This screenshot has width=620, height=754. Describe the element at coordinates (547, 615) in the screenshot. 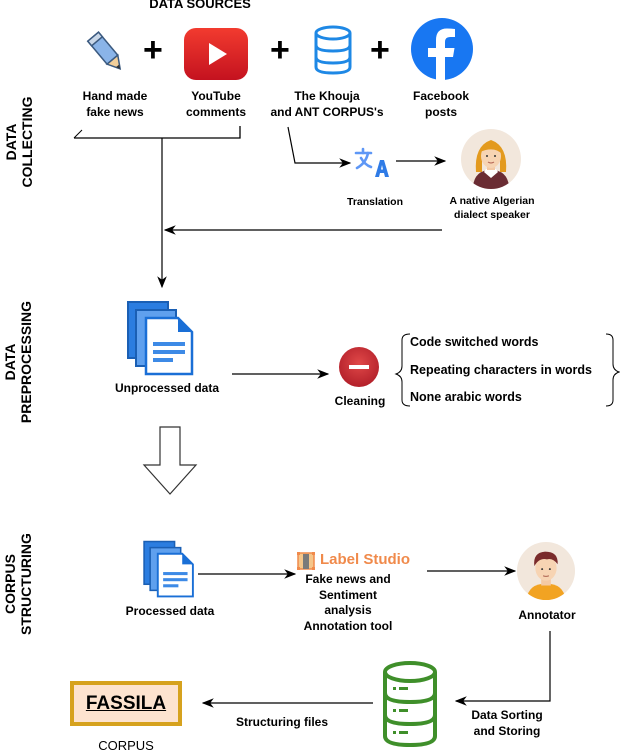

I see `annotator-label: Annotator` at that location.